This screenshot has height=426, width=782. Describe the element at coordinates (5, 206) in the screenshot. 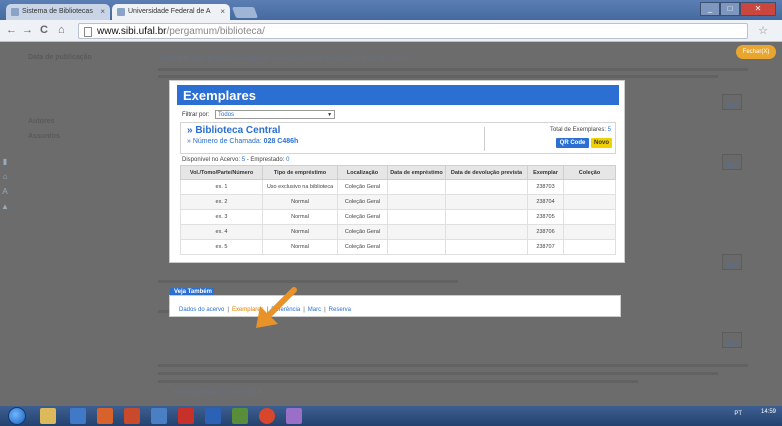

I see `up-nav-icon: ▲` at that location.